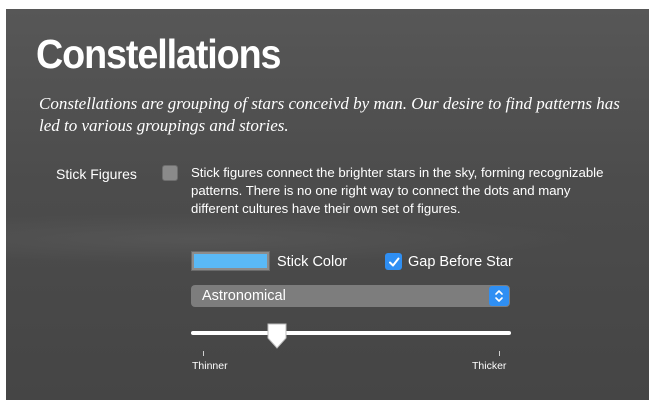 This screenshot has width=655, height=400. I want to click on stick-color-label: Stick Color, so click(312, 262).